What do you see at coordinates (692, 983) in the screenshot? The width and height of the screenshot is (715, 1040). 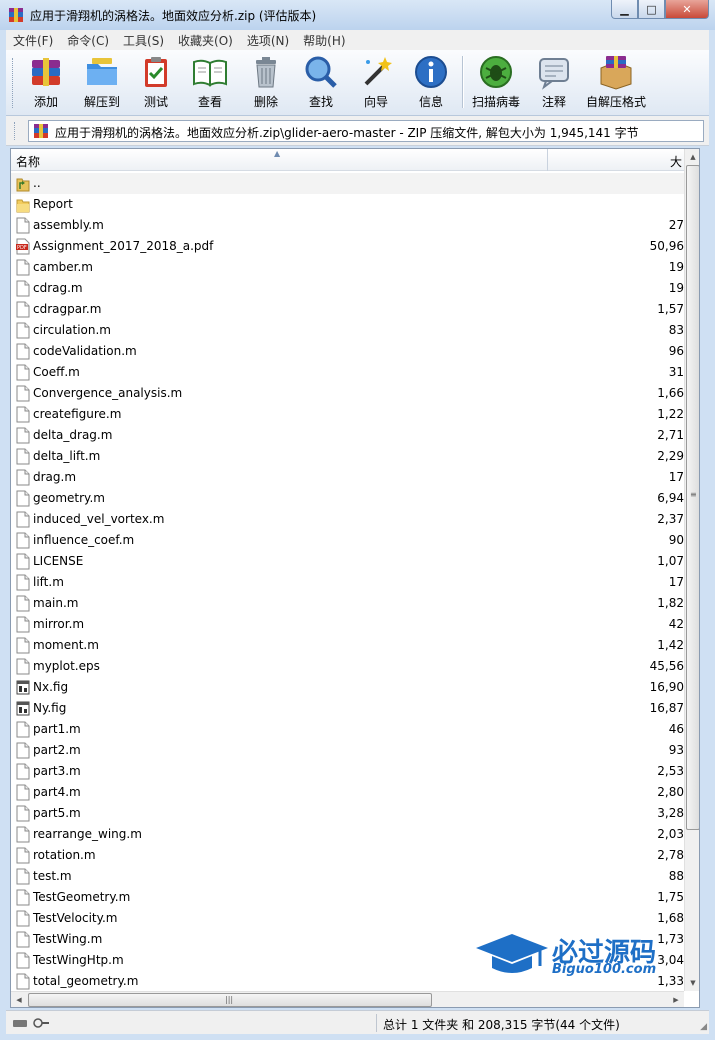 I see `scroll-down-button: ▼` at bounding box center [692, 983].